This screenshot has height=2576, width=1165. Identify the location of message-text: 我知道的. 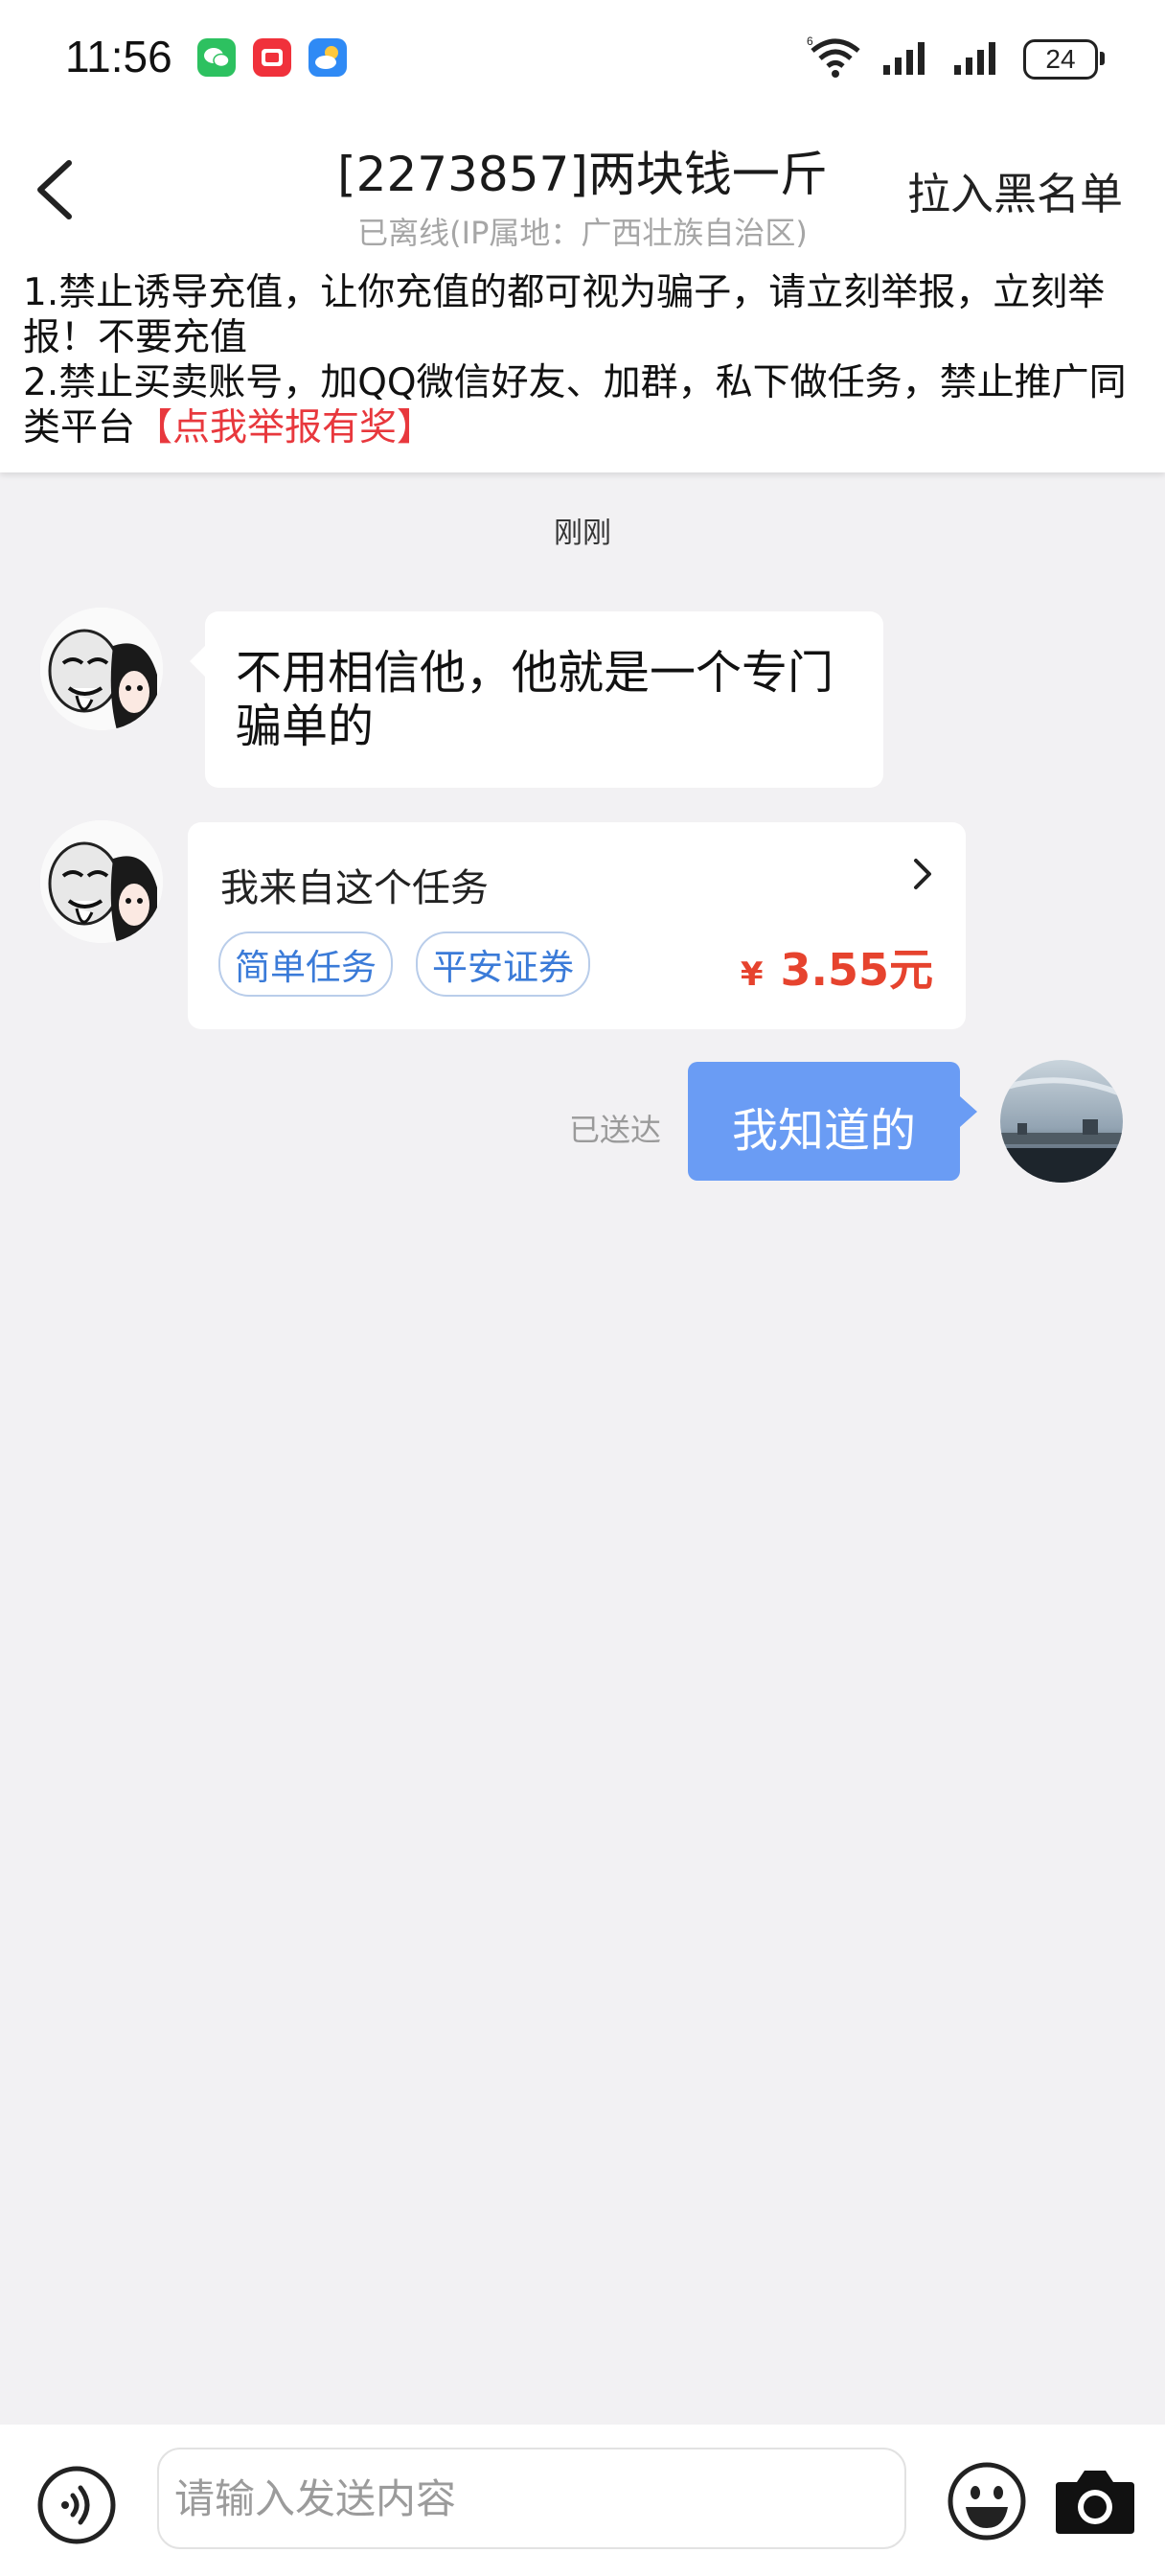
(824, 1131).